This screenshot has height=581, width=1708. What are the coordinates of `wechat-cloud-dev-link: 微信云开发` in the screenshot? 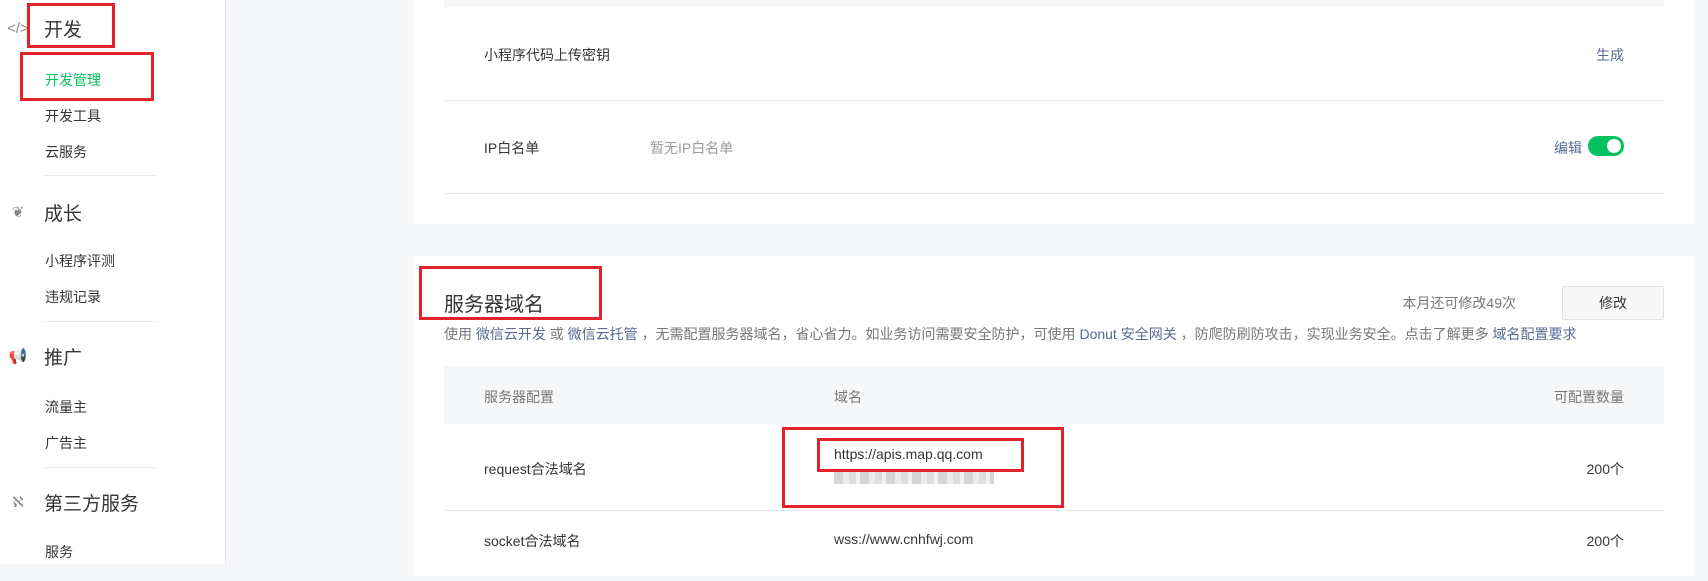 It's located at (511, 334).